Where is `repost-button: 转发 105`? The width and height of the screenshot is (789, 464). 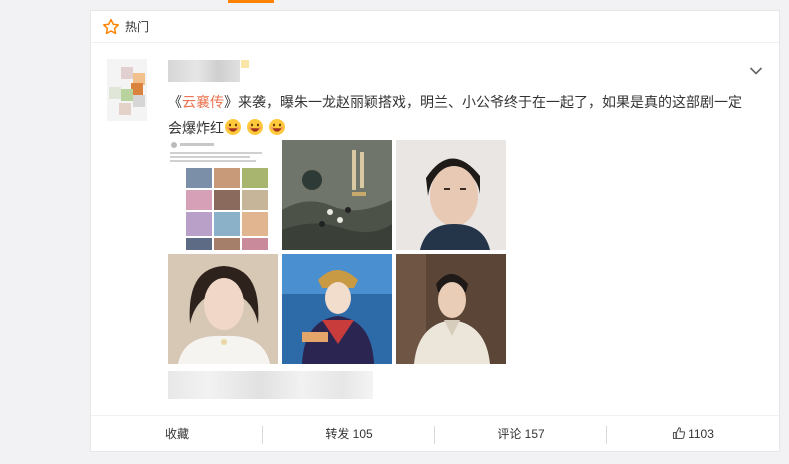 repost-button: 转发 105 is located at coordinates (349, 435).